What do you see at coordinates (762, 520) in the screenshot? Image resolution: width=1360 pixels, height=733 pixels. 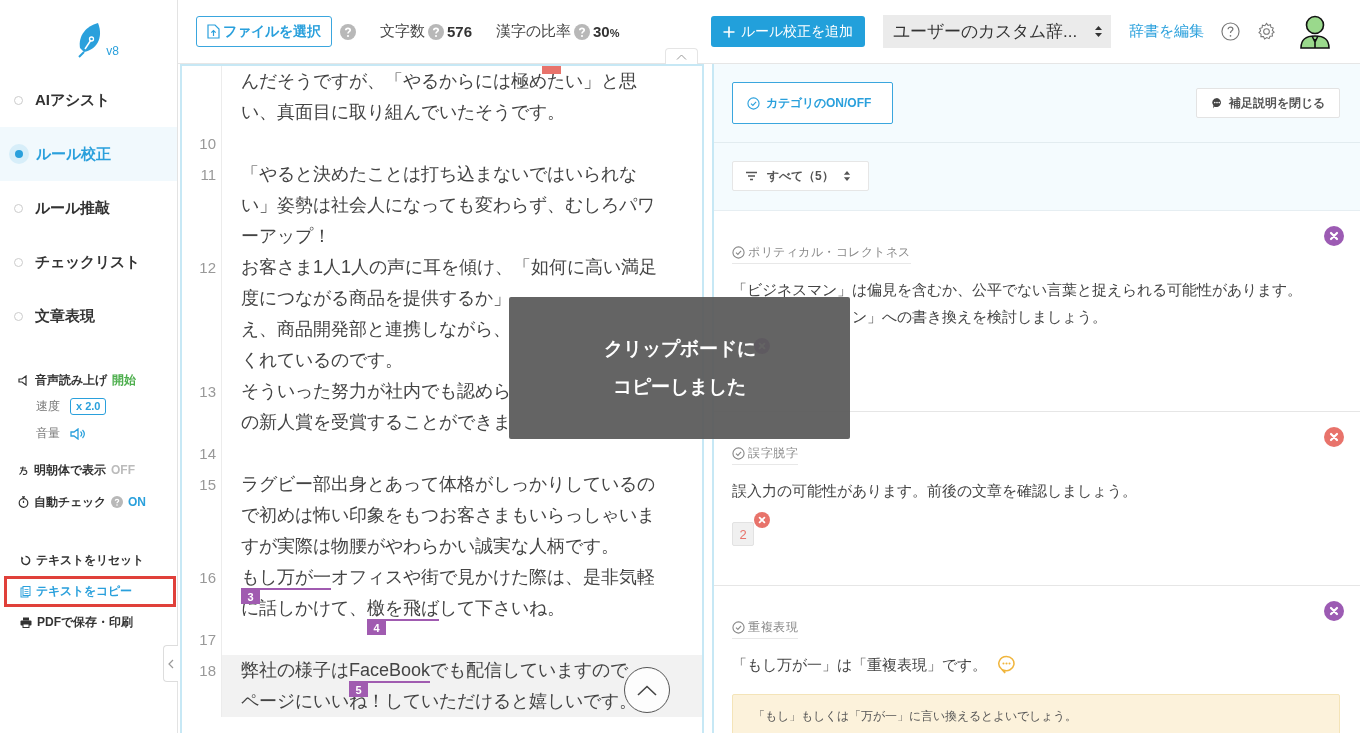 I see `remove-icon` at bounding box center [762, 520].